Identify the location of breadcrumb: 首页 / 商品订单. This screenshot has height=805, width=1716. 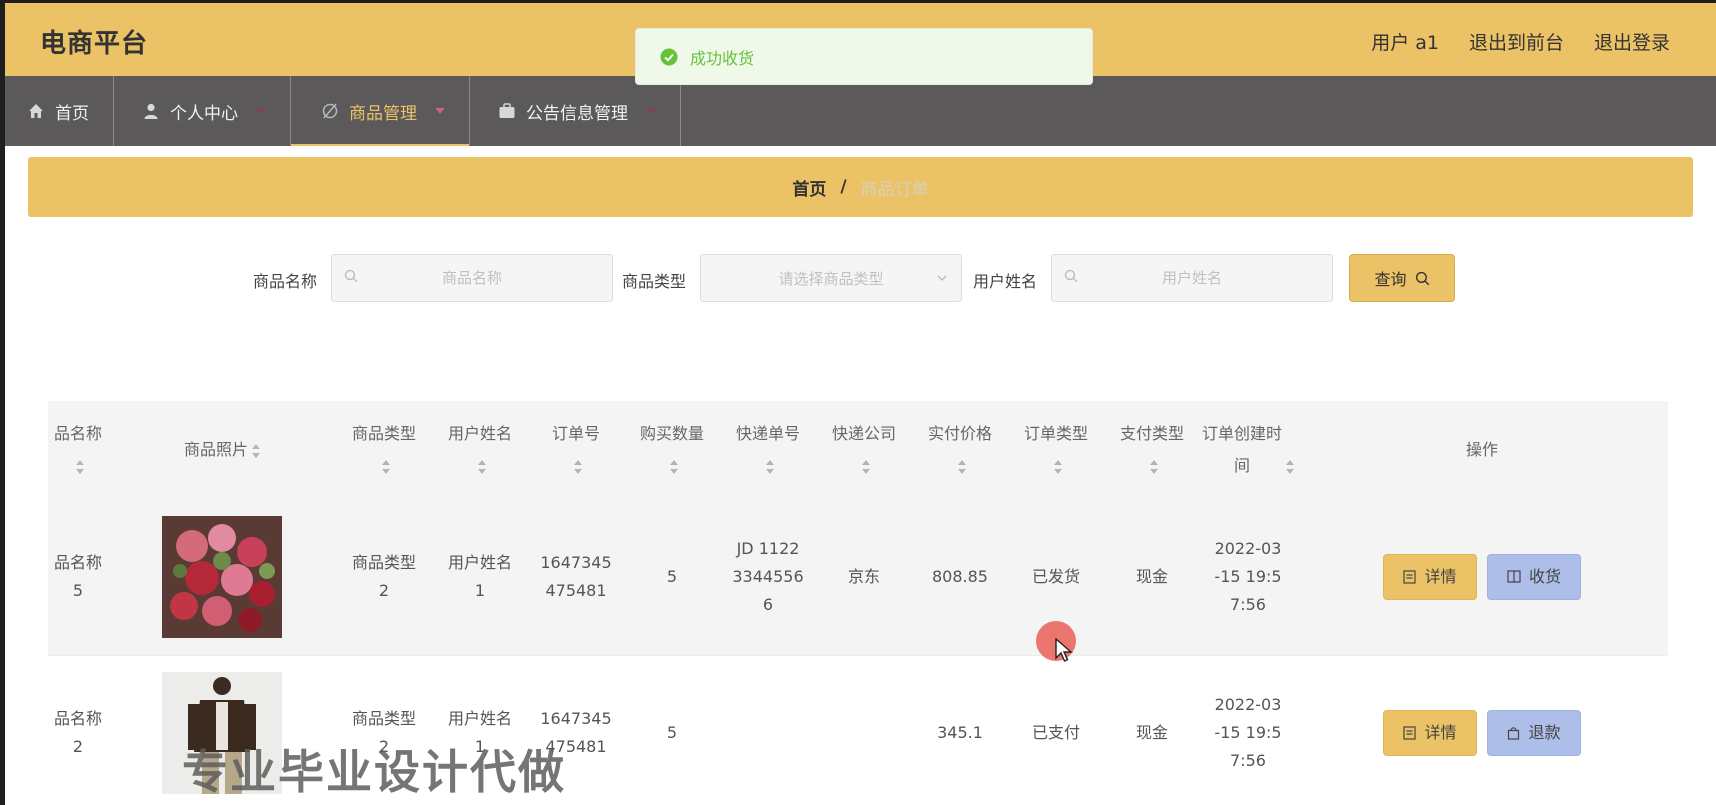
(860, 187).